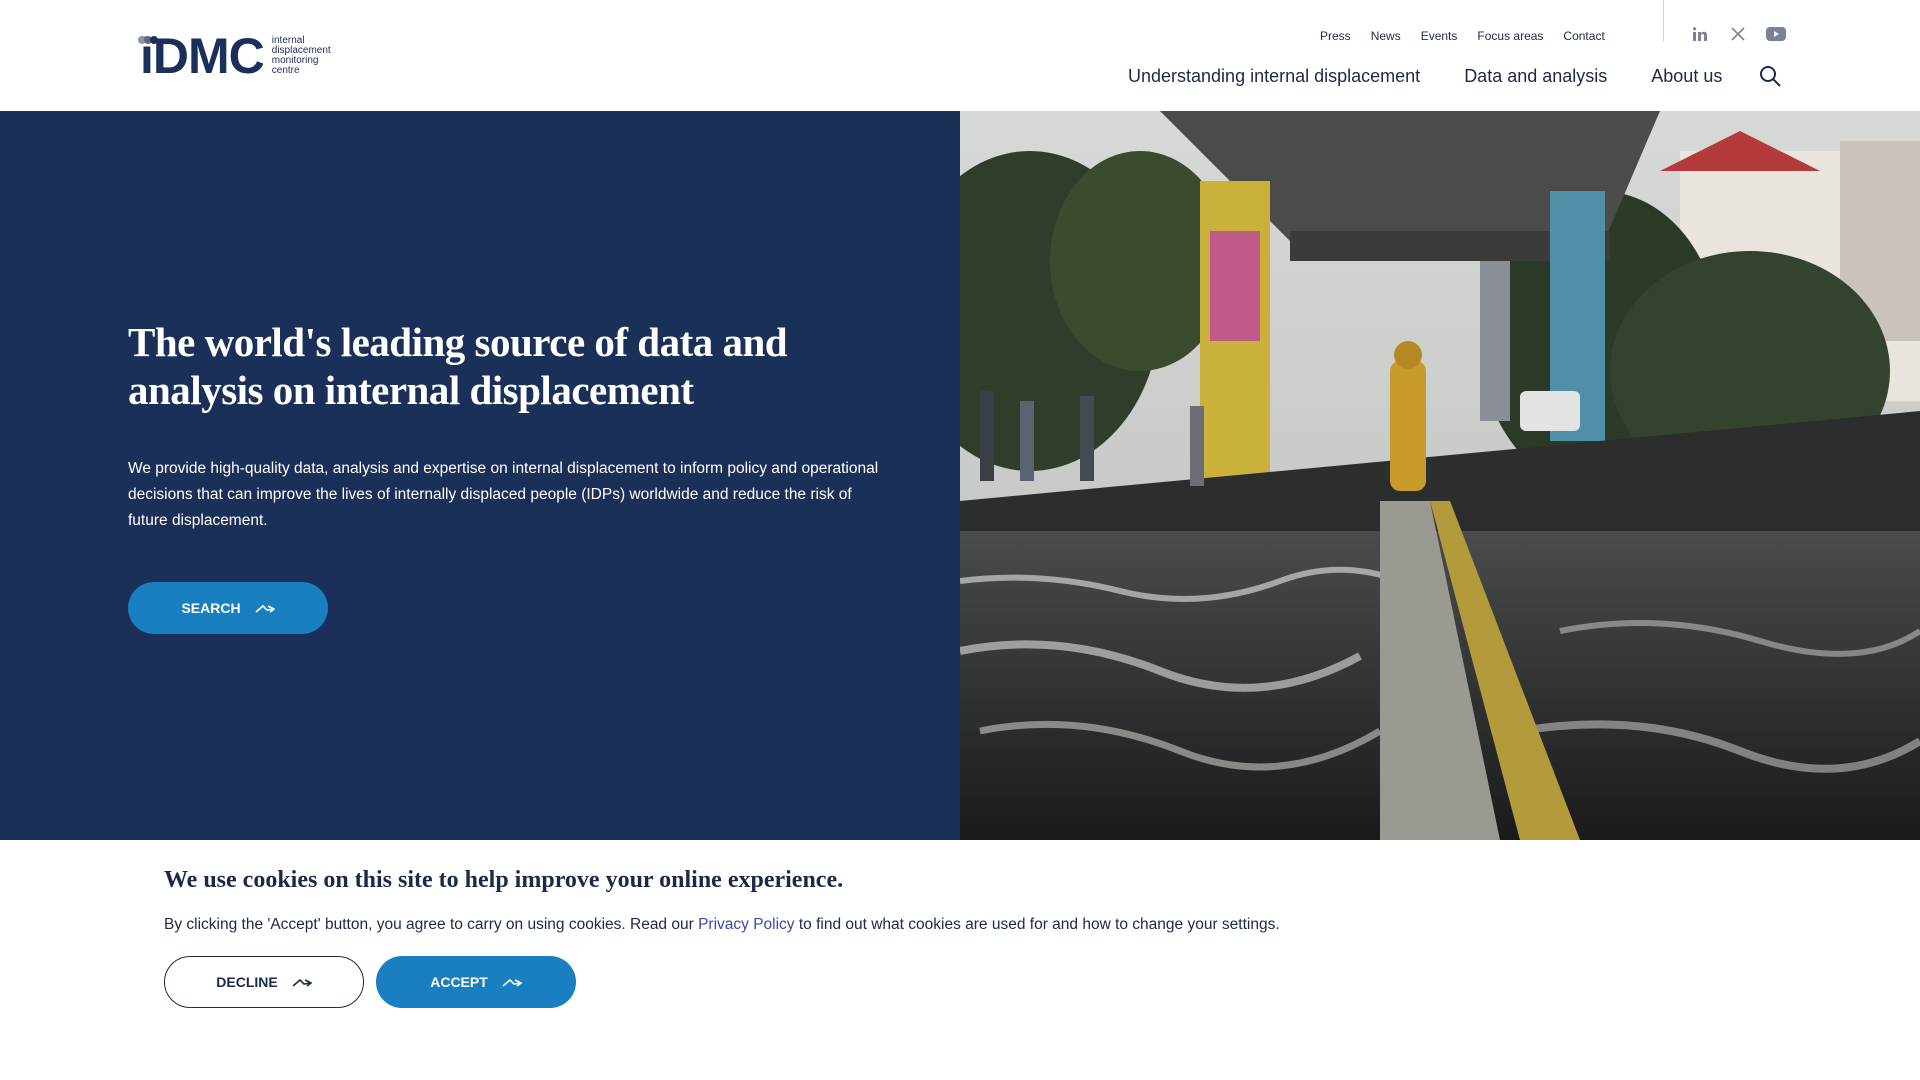  I want to click on nav-link-focus-areas: Focus areas, so click(1510, 36).